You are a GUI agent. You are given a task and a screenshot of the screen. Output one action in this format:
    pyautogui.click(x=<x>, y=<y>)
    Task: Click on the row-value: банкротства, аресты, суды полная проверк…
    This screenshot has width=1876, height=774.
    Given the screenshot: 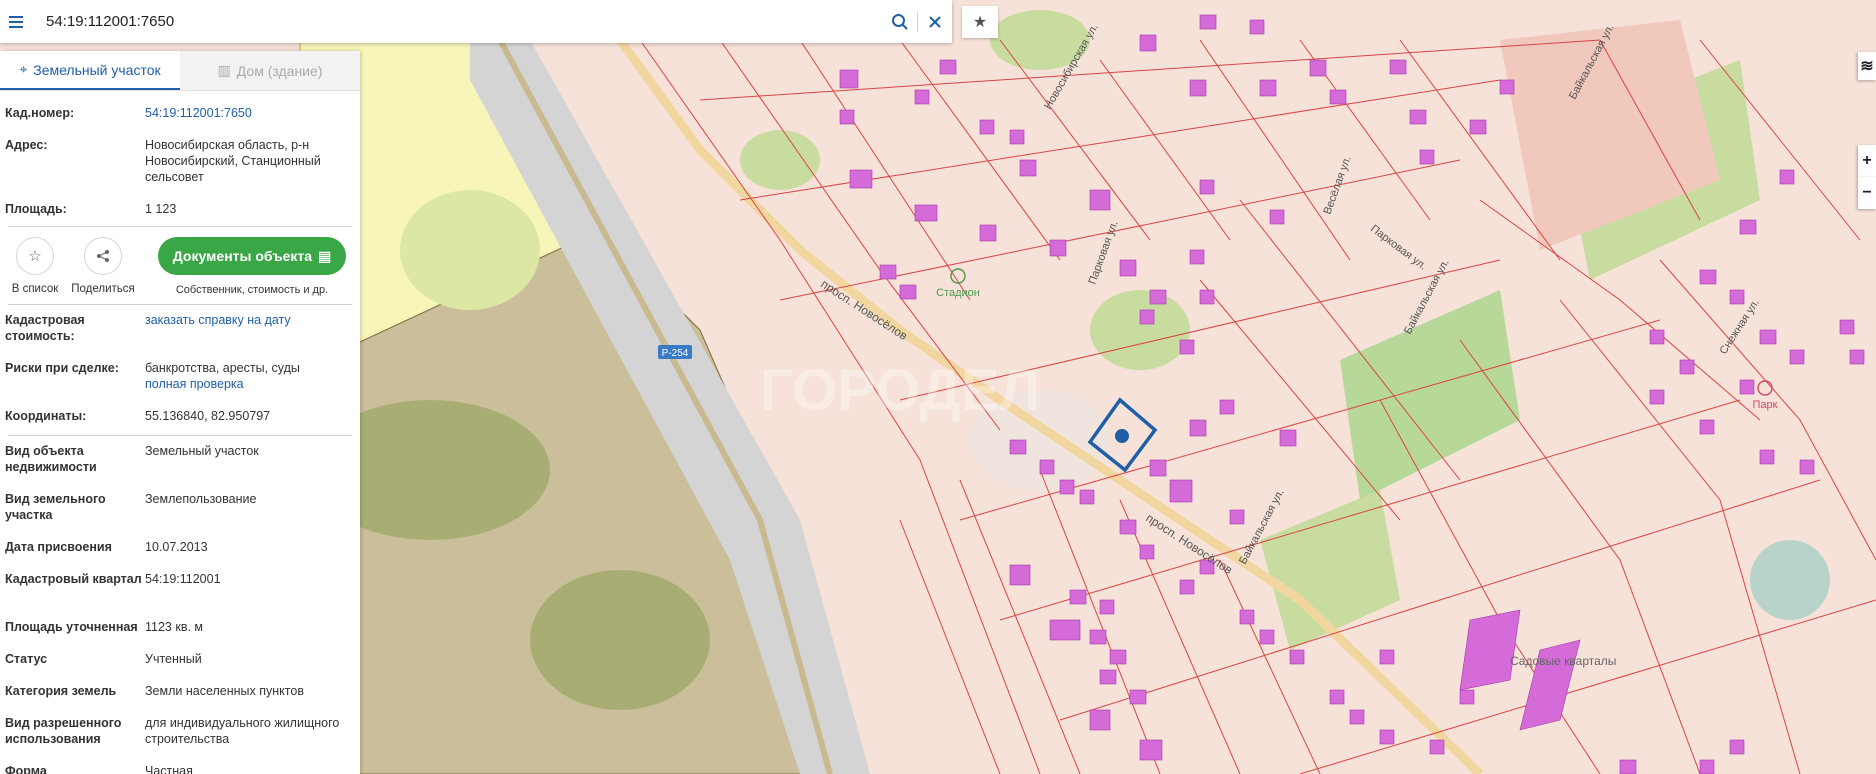 What is the action you would take?
    pyautogui.click(x=250, y=384)
    